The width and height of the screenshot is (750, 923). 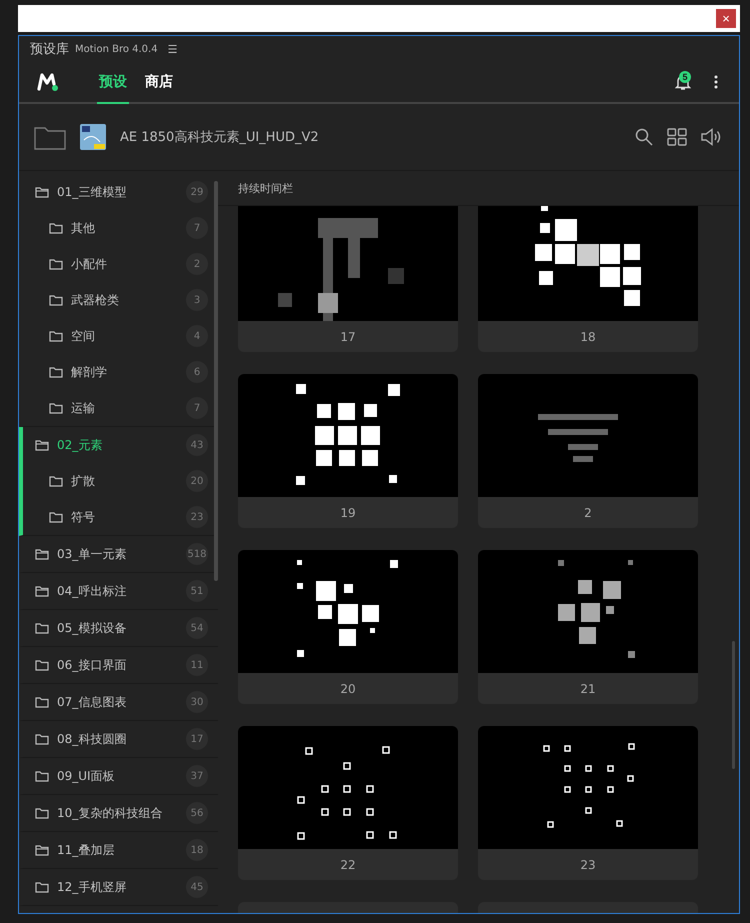 I want to click on item-count: 20, so click(x=197, y=481).